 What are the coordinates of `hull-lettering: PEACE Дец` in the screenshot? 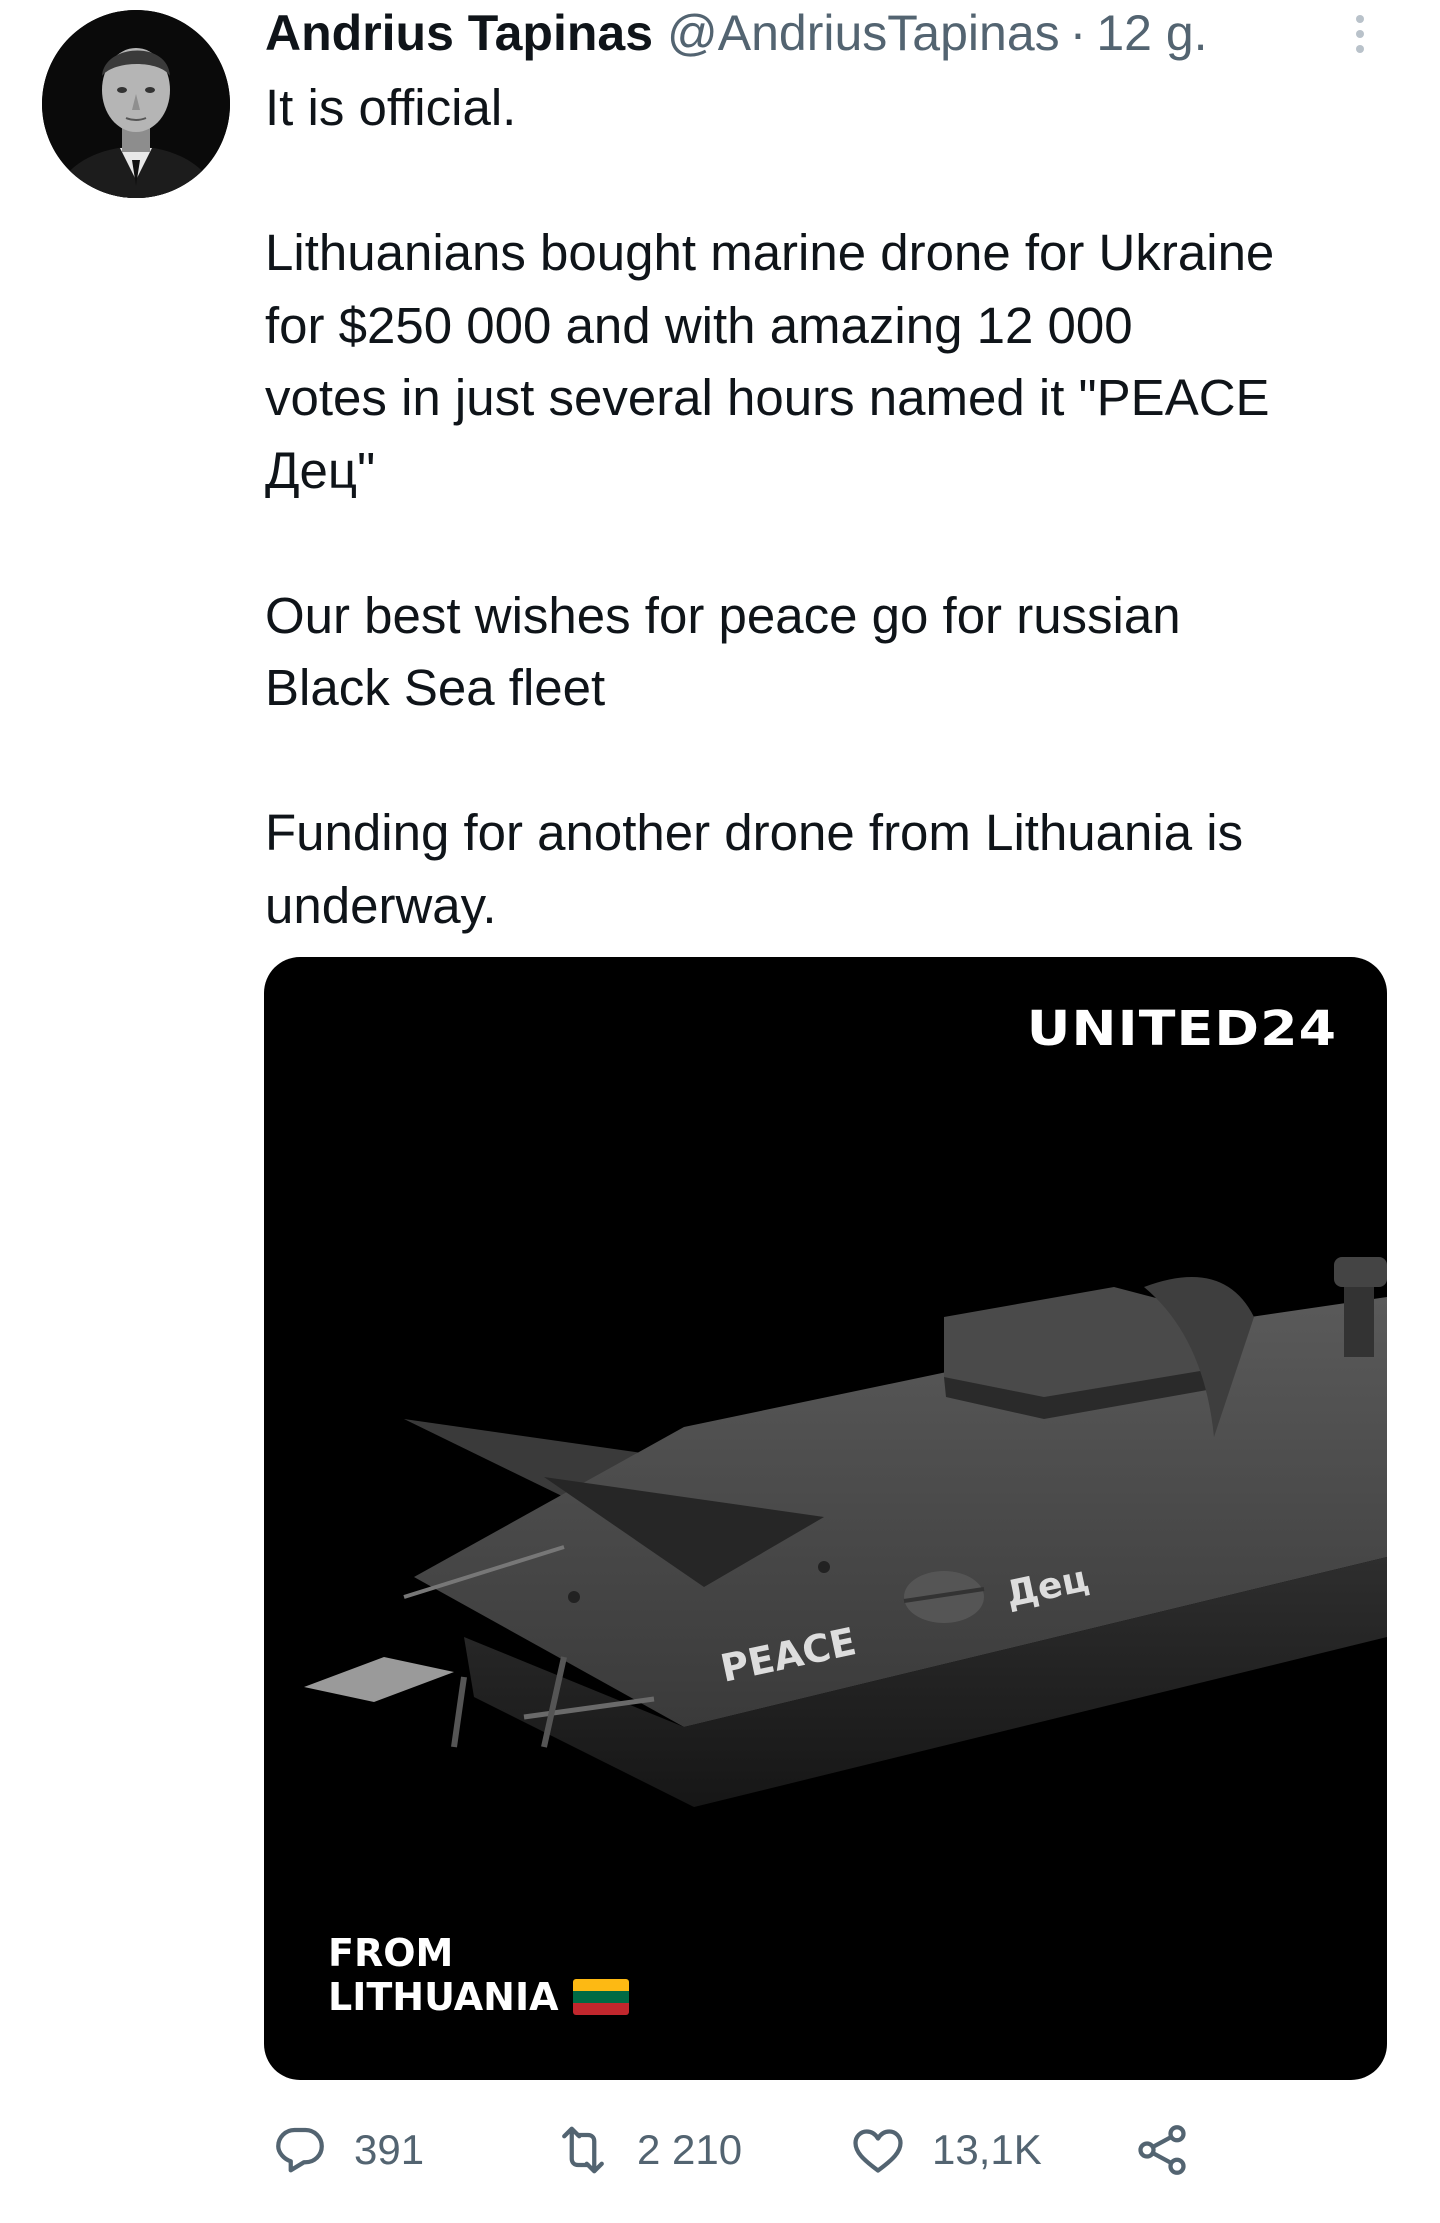 It's located at (905, 1624).